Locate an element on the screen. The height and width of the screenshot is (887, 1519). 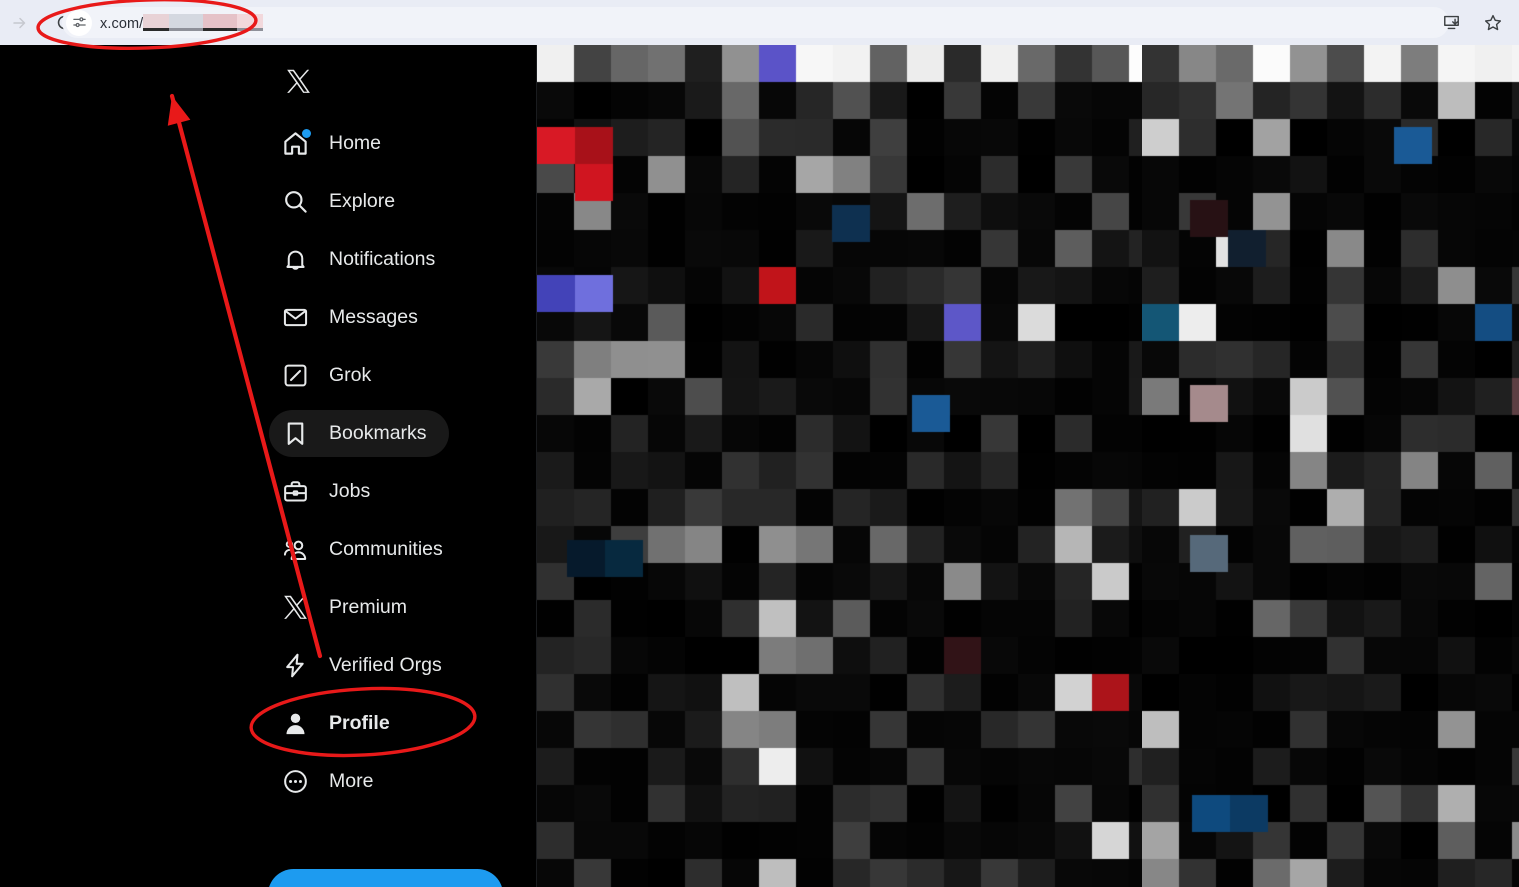
sidebar-item-notifications: Notifications is located at coordinates (363, 259).